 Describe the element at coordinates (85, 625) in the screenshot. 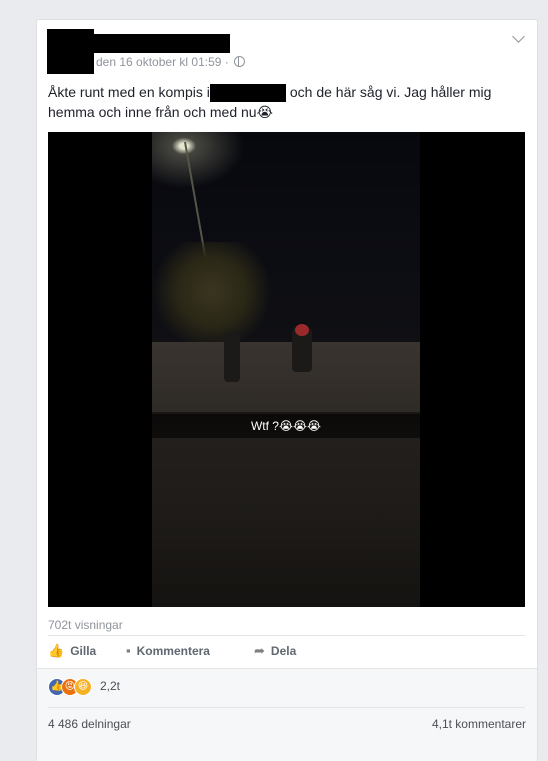

I see `view-count: 702t visningar` at that location.